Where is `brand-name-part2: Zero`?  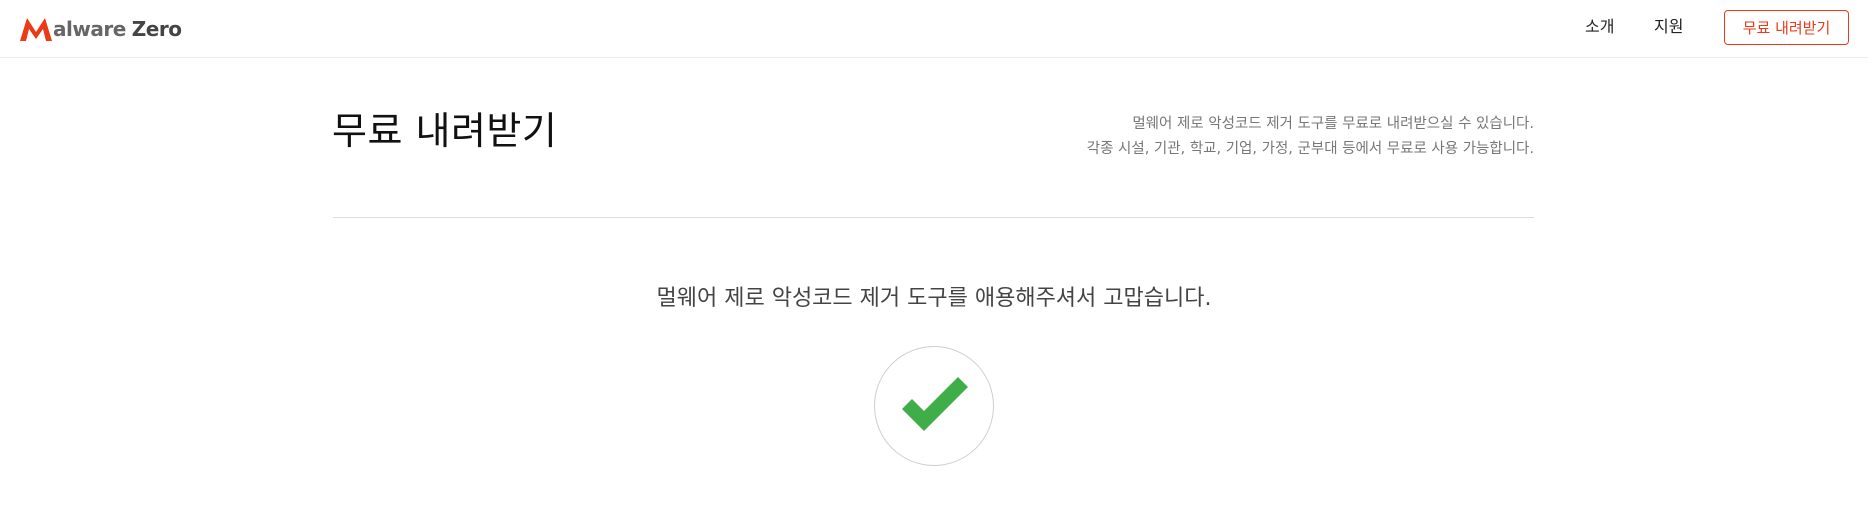 brand-name-part2: Zero is located at coordinates (156, 29).